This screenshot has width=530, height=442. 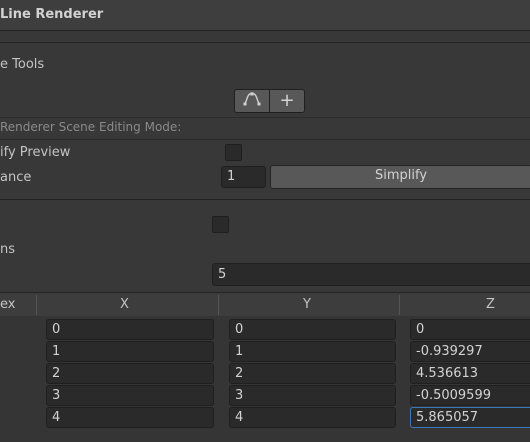 I want to click on add-point-button: +, so click(x=287, y=101).